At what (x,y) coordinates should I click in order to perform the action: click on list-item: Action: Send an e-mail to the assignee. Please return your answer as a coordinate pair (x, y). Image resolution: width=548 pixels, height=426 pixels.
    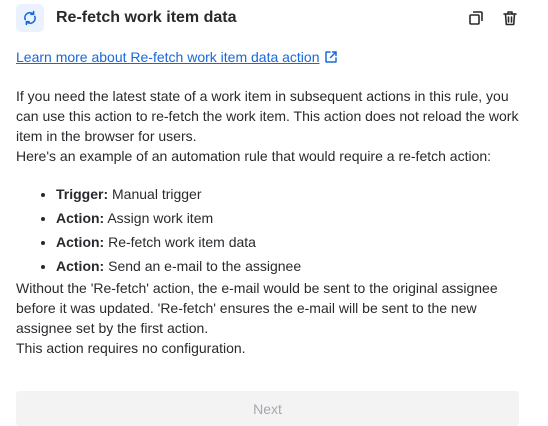
    Looking at the image, I should click on (290, 266).